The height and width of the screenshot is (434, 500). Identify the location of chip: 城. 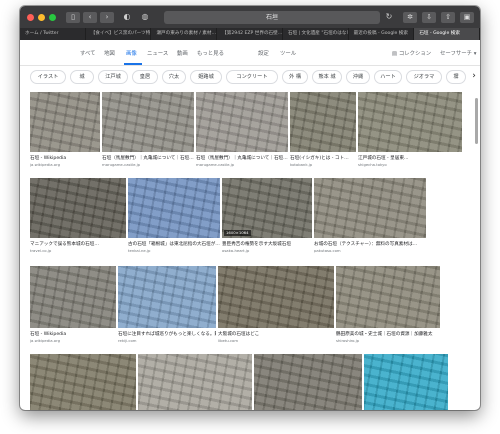
(82, 77).